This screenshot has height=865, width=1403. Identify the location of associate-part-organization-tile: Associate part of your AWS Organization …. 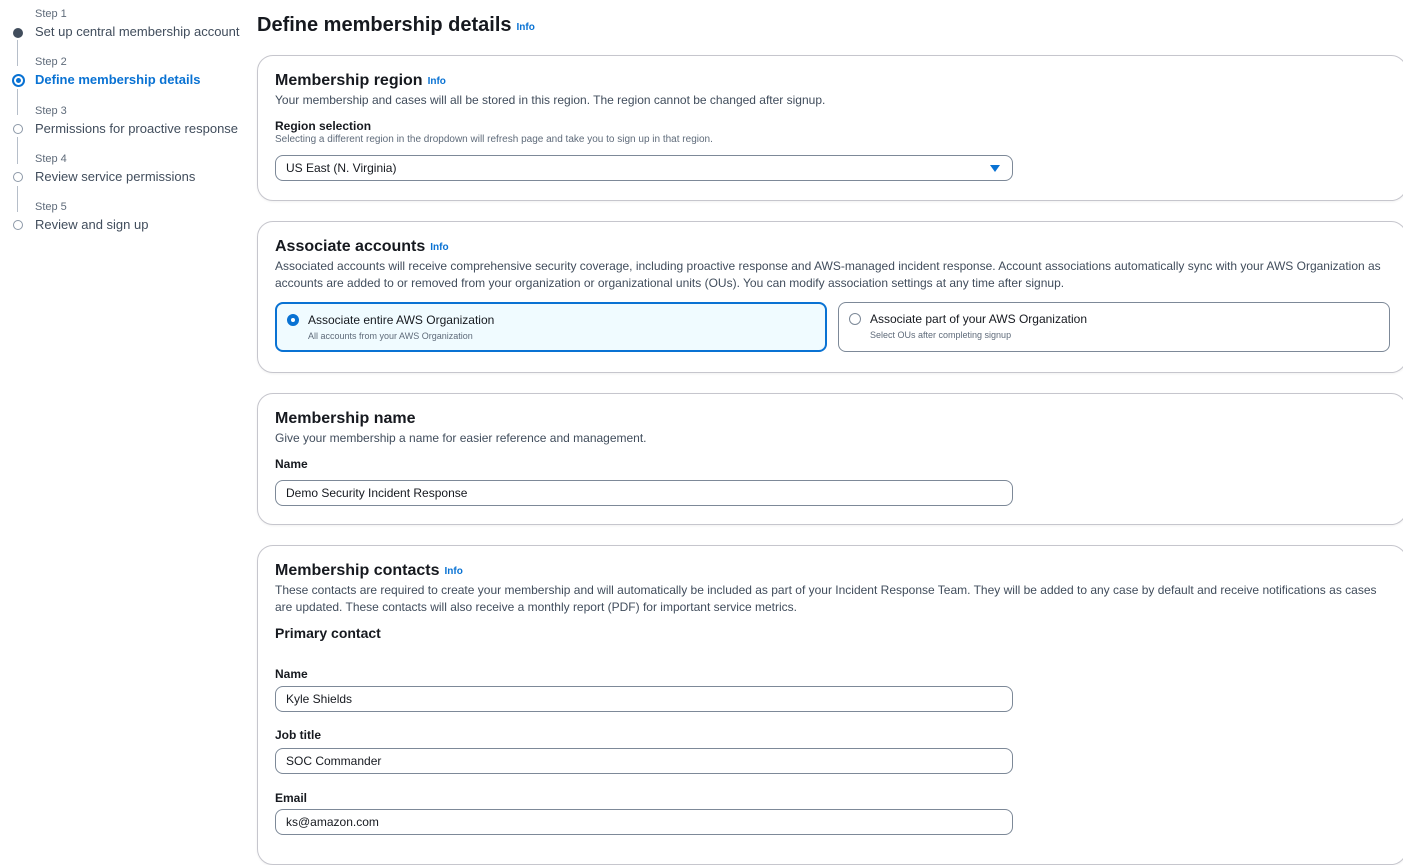
(1114, 327).